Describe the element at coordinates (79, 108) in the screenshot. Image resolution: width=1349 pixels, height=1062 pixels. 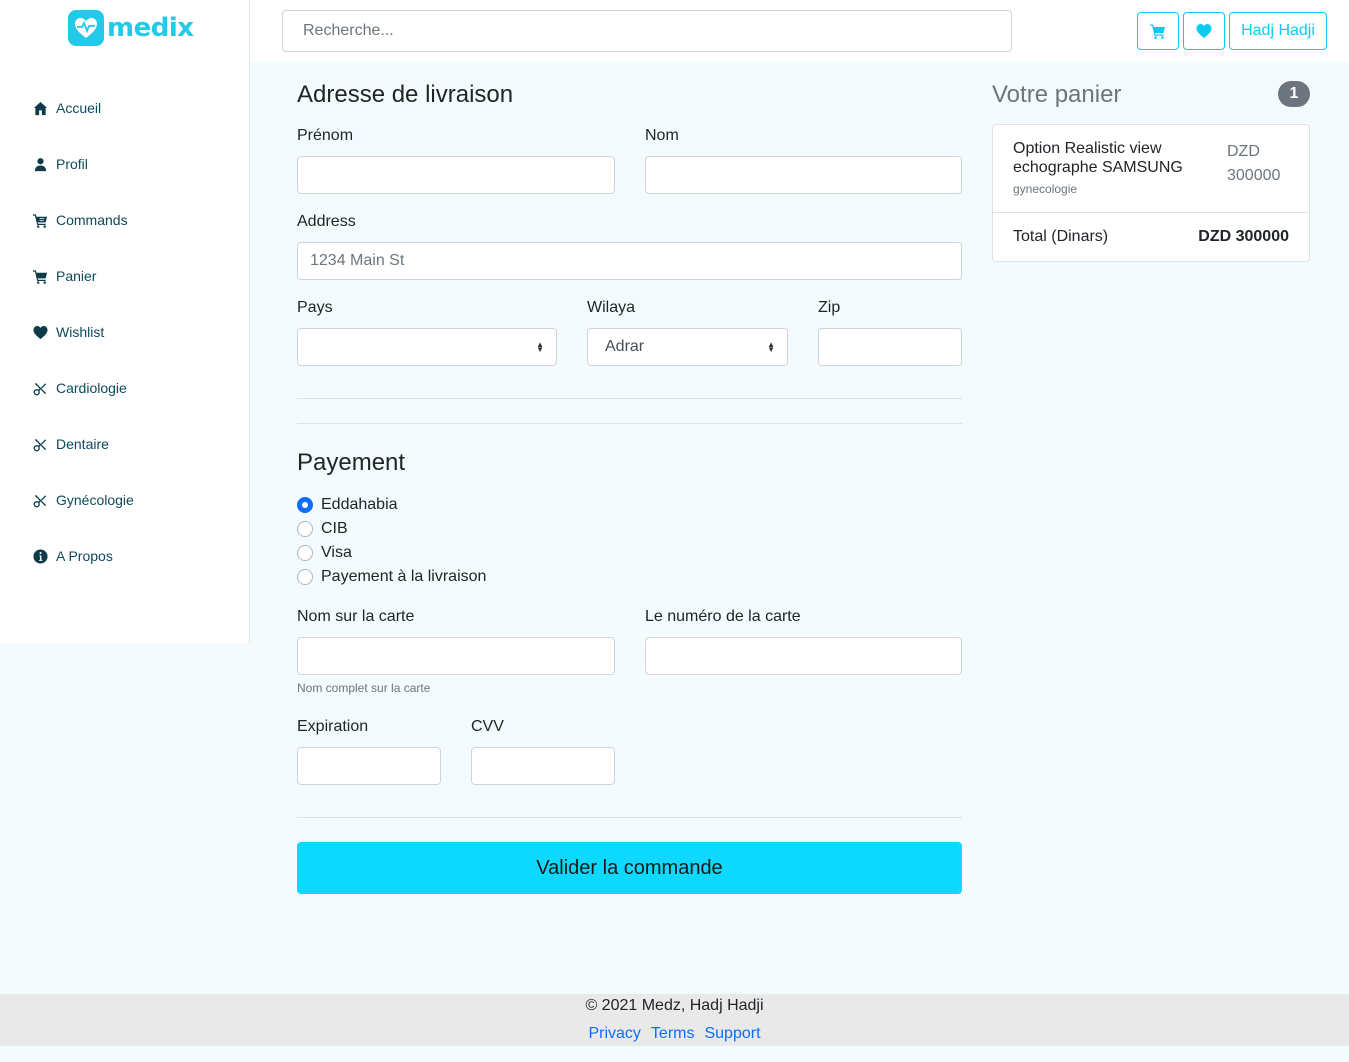
I see `sidebar-item-label: Accueil` at that location.